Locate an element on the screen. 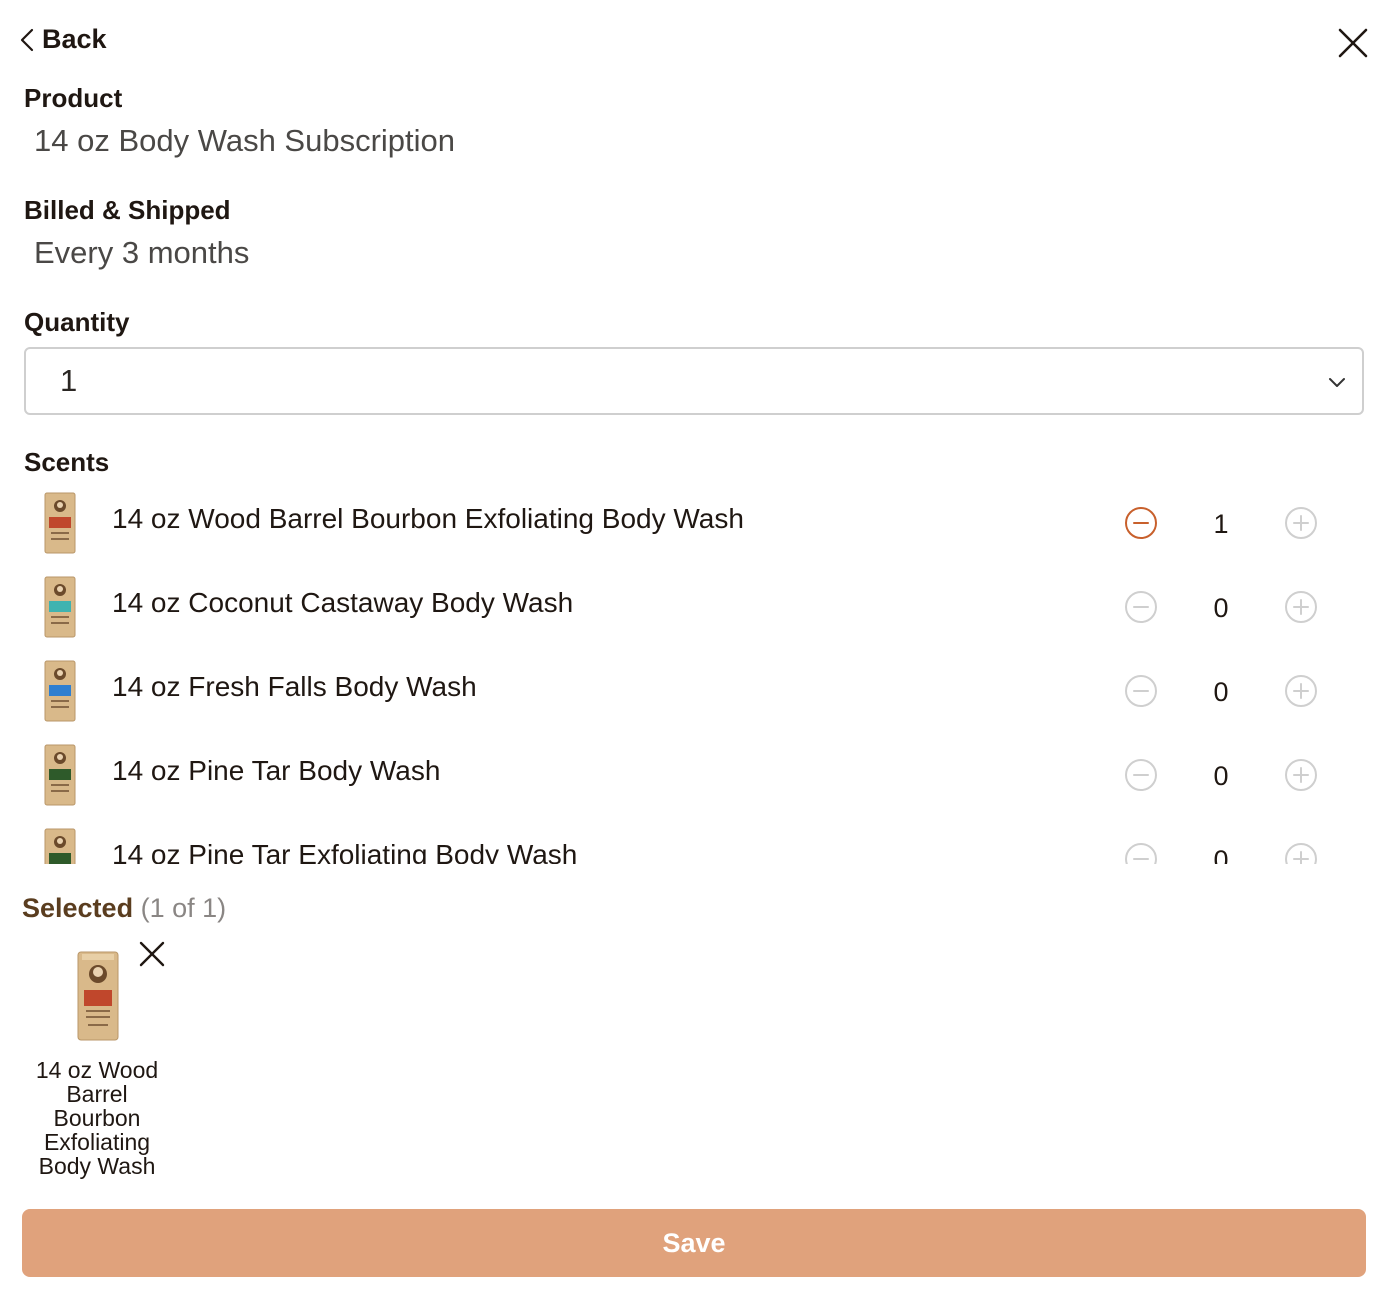 The width and height of the screenshot is (1388, 1296). save-button: Save is located at coordinates (694, 1243).